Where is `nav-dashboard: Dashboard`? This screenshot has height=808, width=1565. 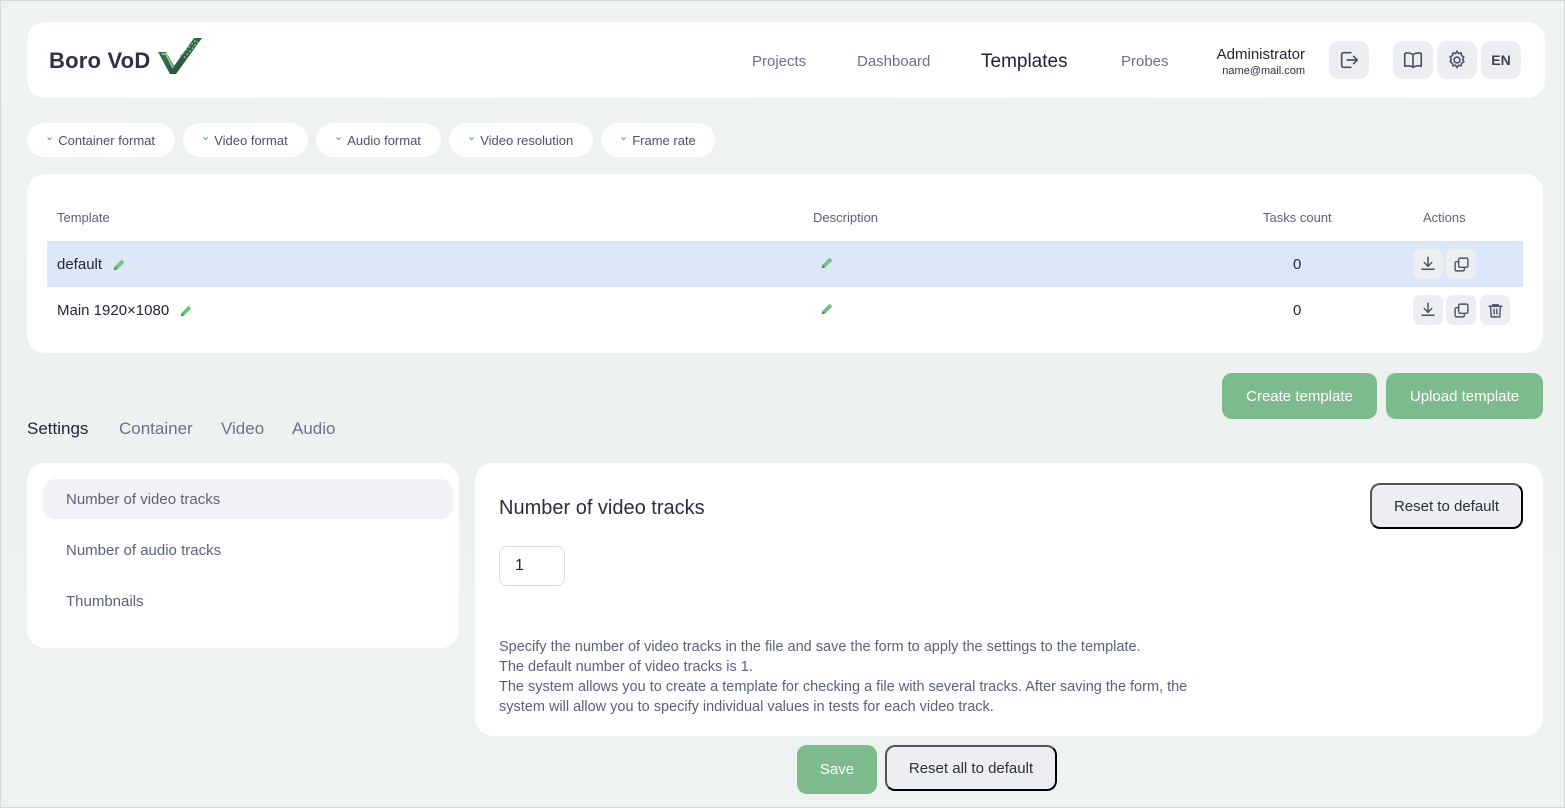 nav-dashboard: Dashboard is located at coordinates (893, 61).